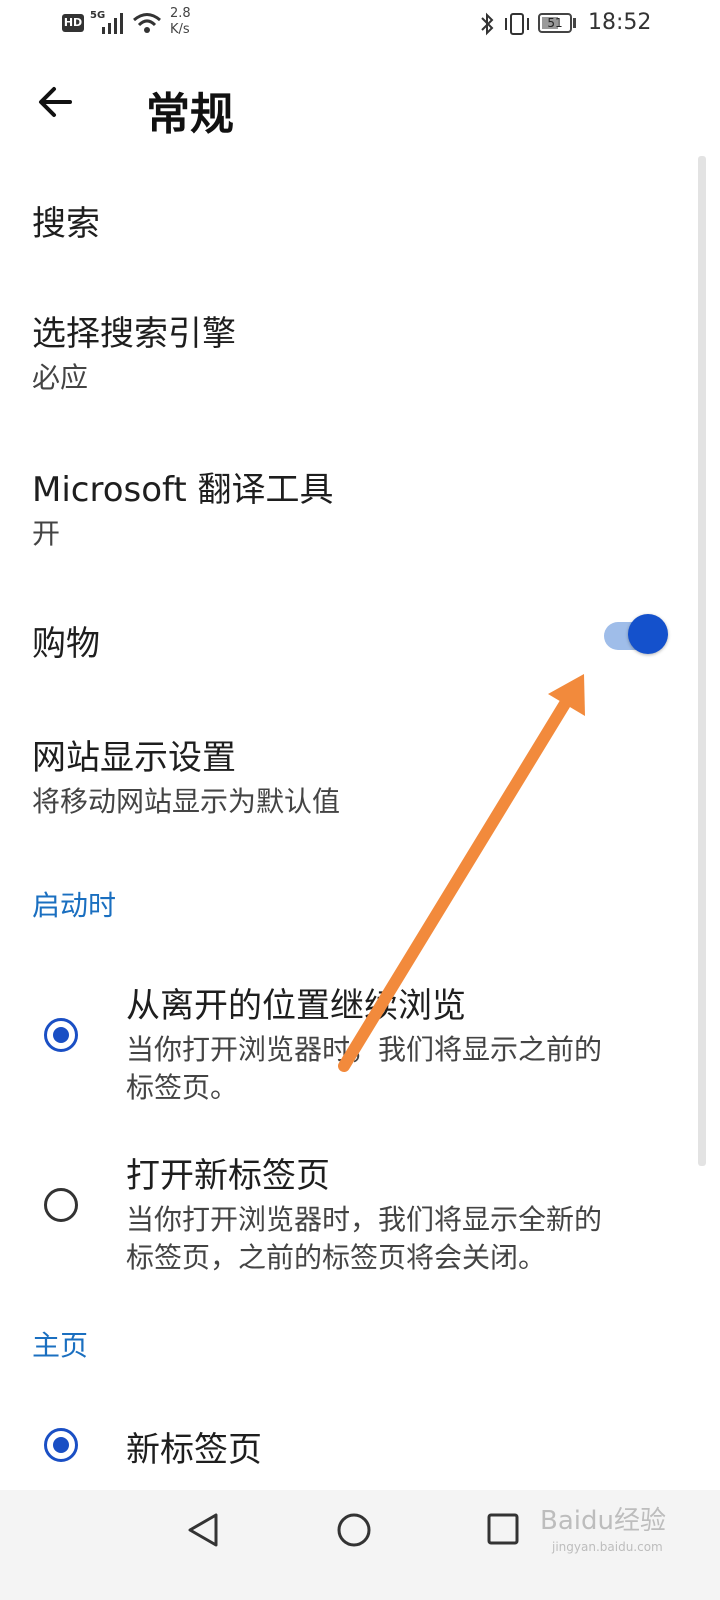 The width and height of the screenshot is (720, 1600). I want to click on battery-level: 51, so click(555, 23).